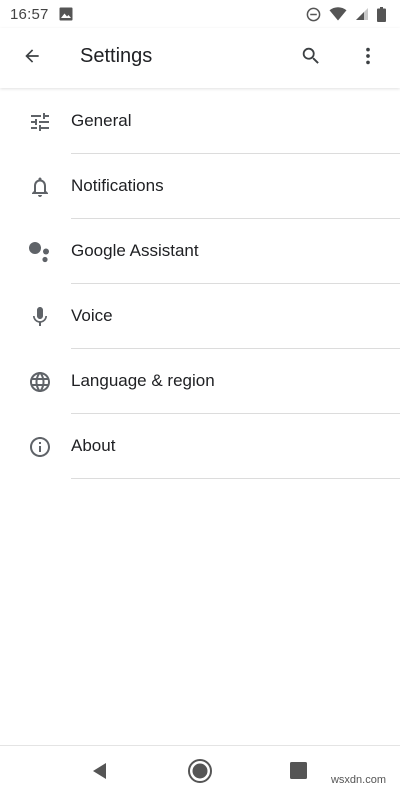 The image size is (400, 800). I want to click on nav-recents-button, so click(298, 773).